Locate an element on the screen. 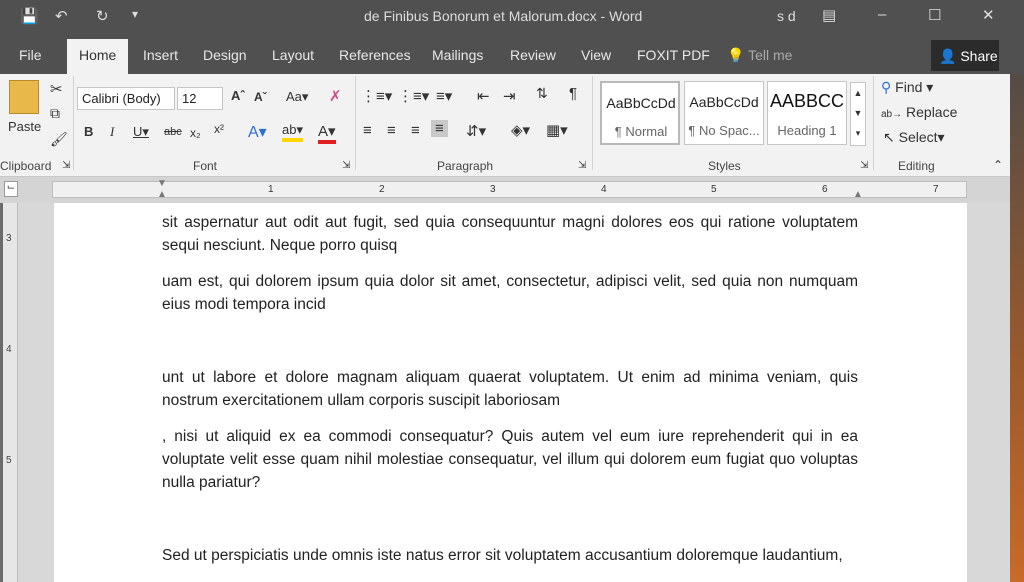 The height and width of the screenshot is (582, 1024). strikethrough-button: abc is located at coordinates (173, 132).